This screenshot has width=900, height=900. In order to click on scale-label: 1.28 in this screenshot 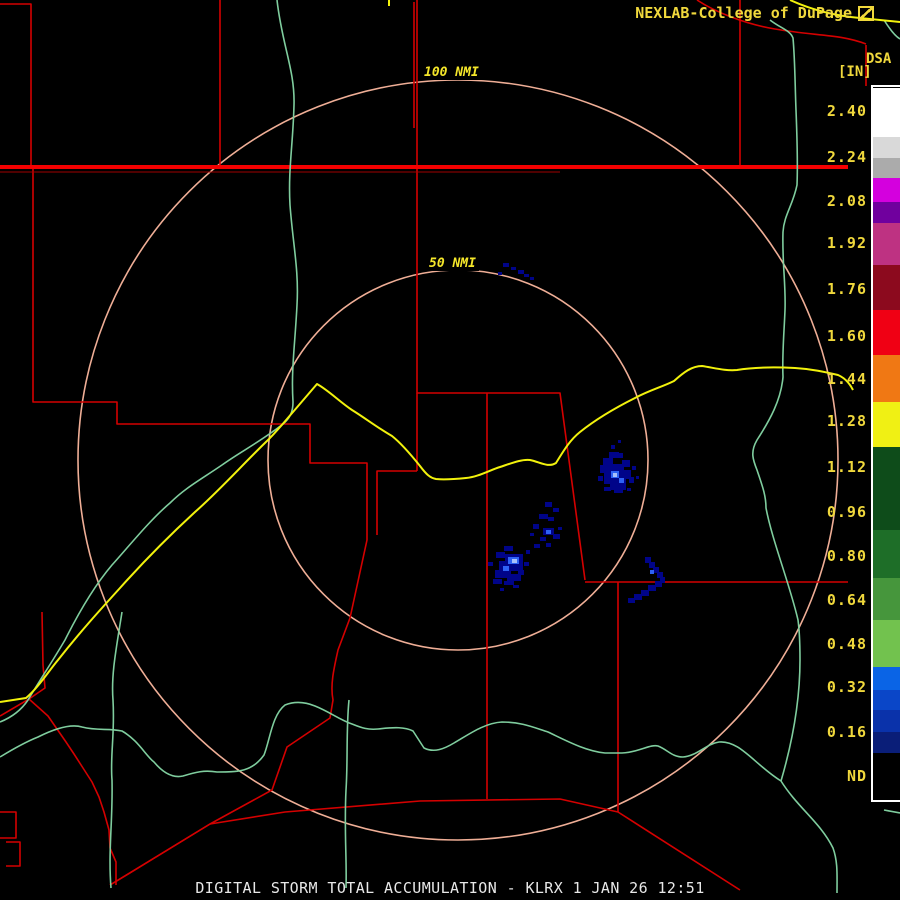, I will do `click(846, 421)`.